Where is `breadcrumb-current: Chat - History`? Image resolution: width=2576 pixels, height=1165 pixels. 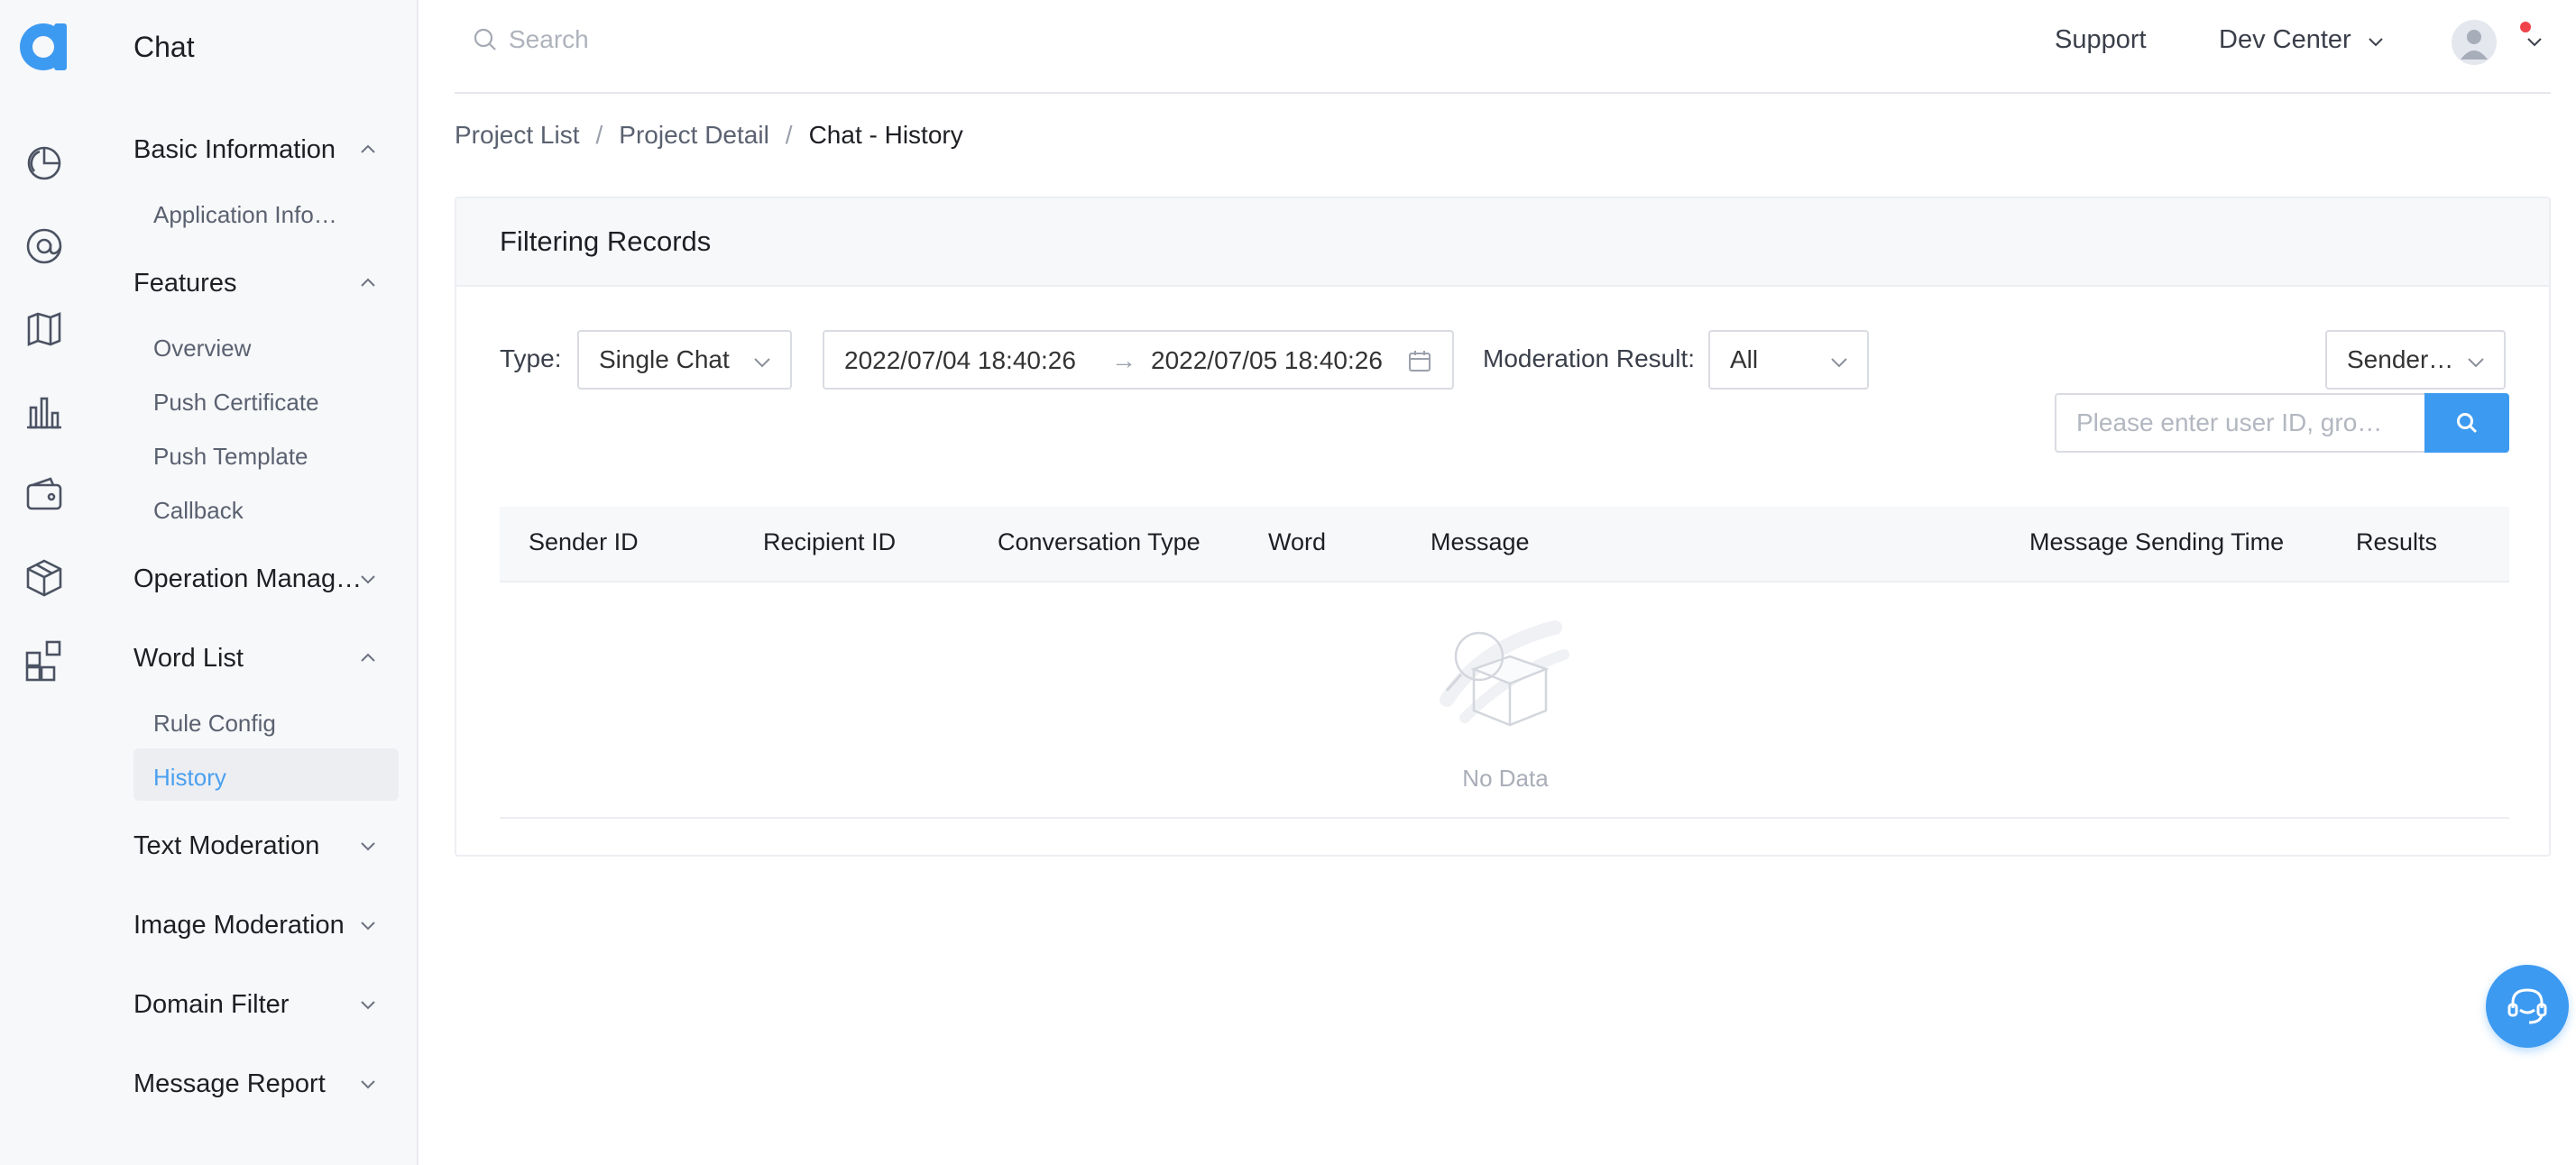 breadcrumb-current: Chat - History is located at coordinates (885, 135).